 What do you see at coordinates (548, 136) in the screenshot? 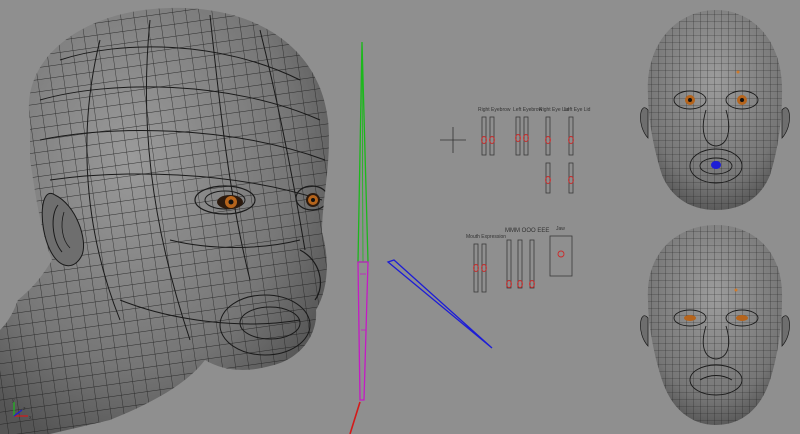
I see `slider-right-eye-lid-upper` at bounding box center [548, 136].